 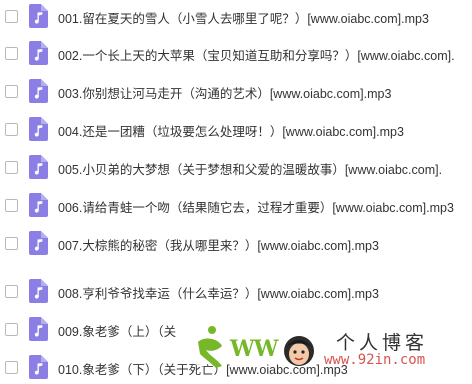 What do you see at coordinates (209, 347) in the screenshot?
I see `watermark-logo-icon` at bounding box center [209, 347].